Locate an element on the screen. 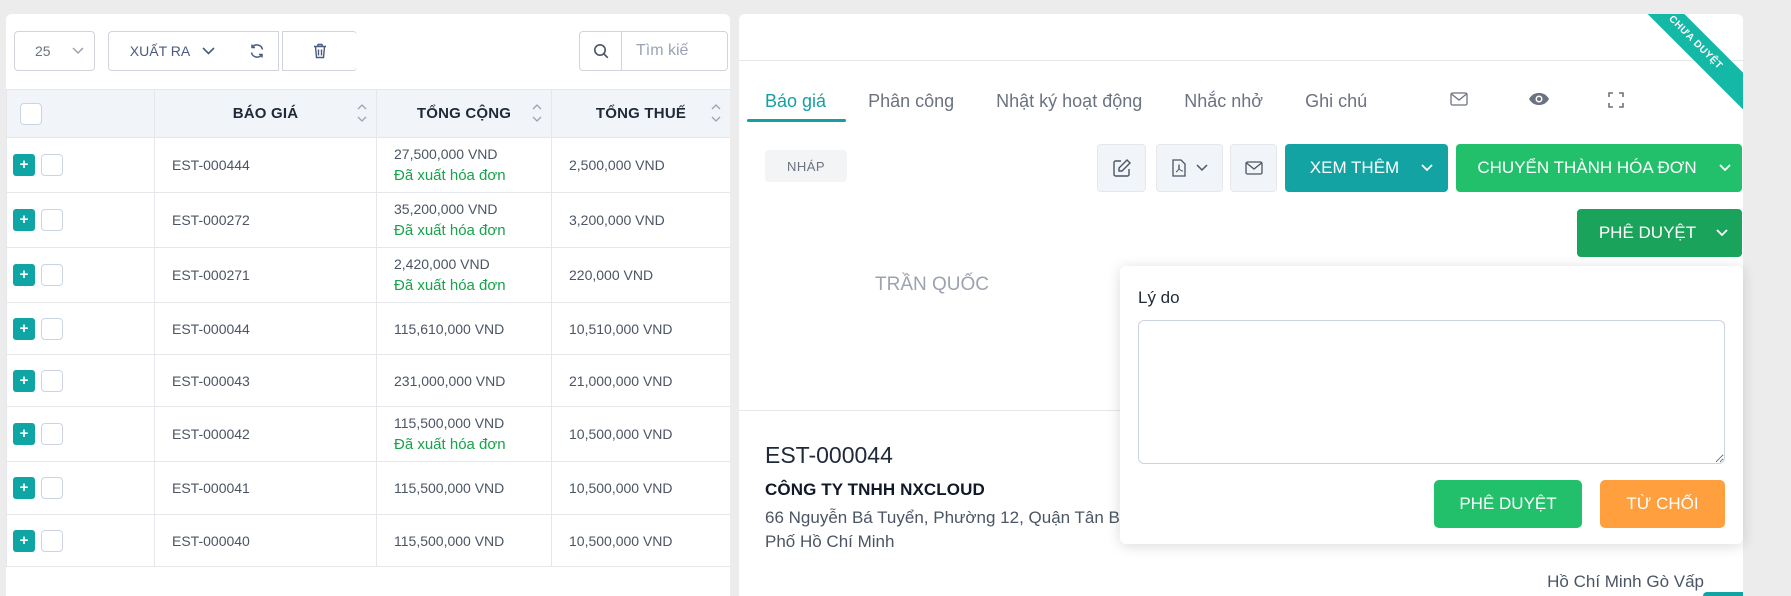  more-label: XEM THÊM is located at coordinates (1354, 167).